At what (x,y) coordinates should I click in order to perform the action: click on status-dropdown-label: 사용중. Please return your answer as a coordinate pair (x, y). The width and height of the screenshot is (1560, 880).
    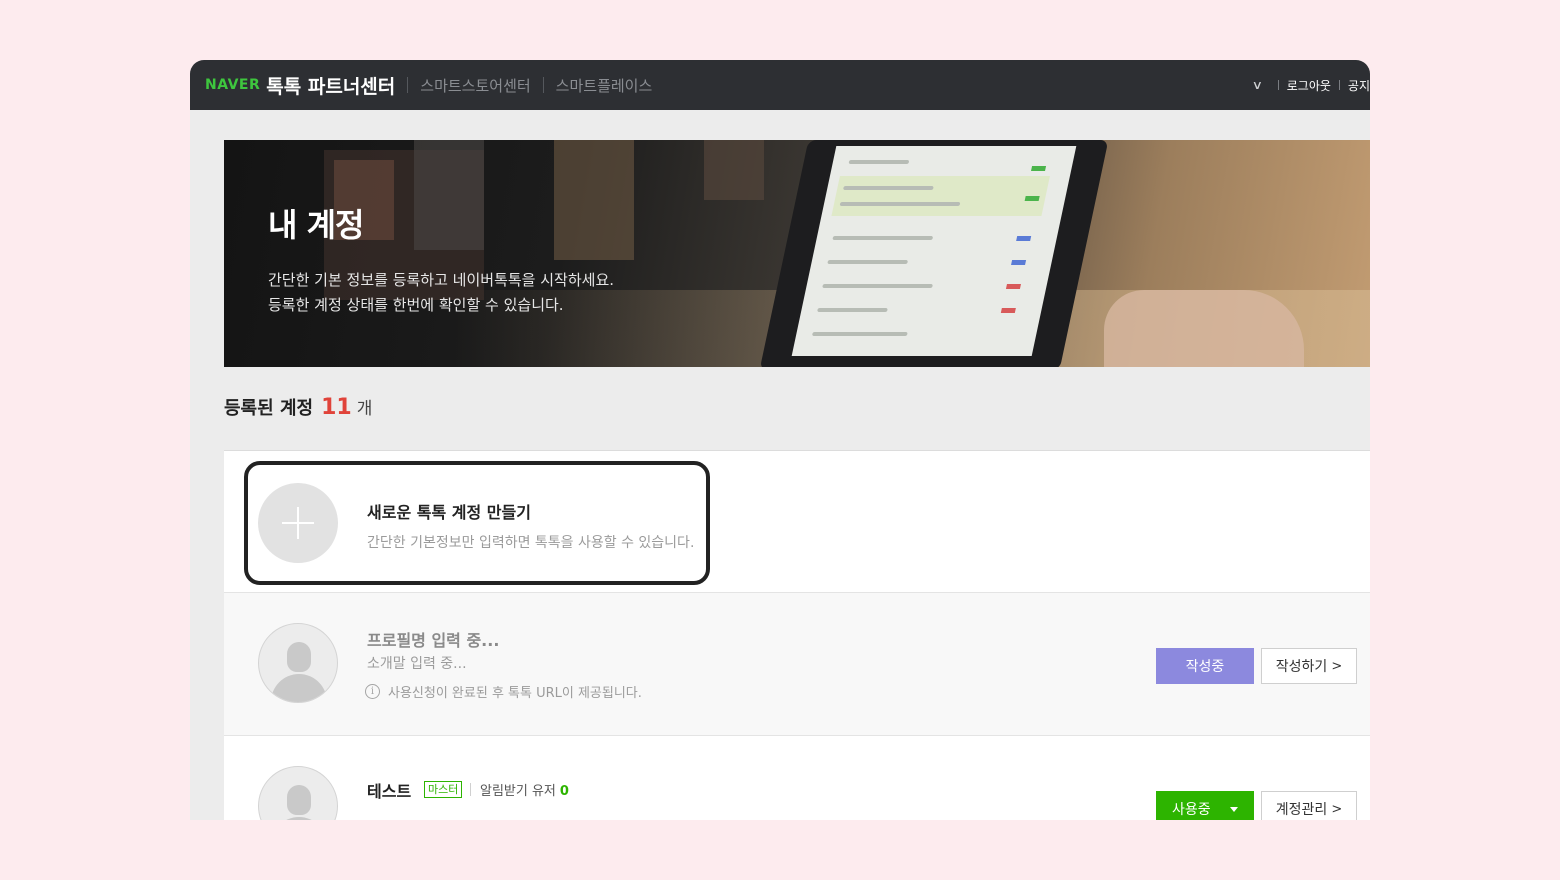
    Looking at the image, I should click on (1191, 810).